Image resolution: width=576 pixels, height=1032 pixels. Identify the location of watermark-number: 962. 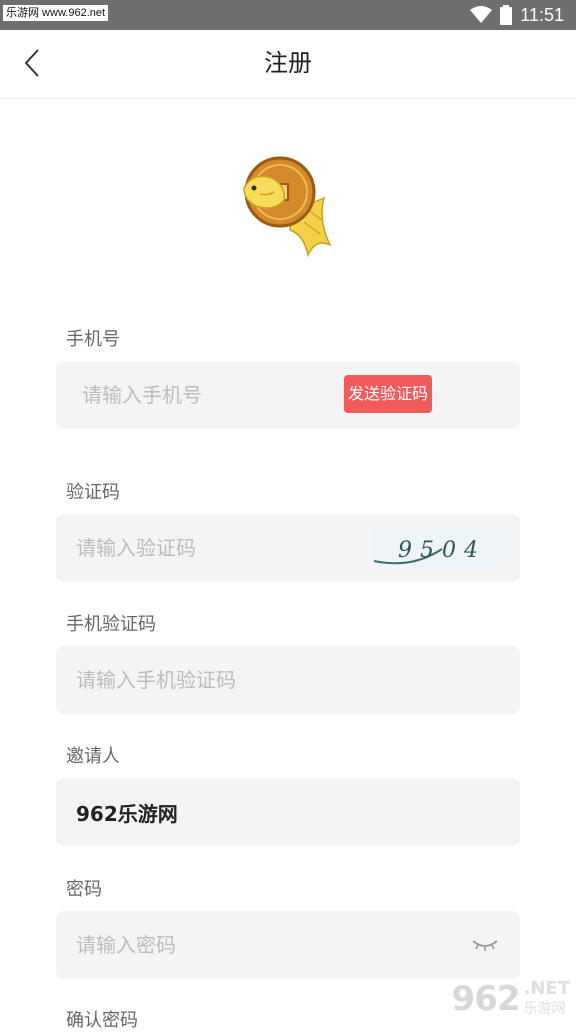
(486, 999).